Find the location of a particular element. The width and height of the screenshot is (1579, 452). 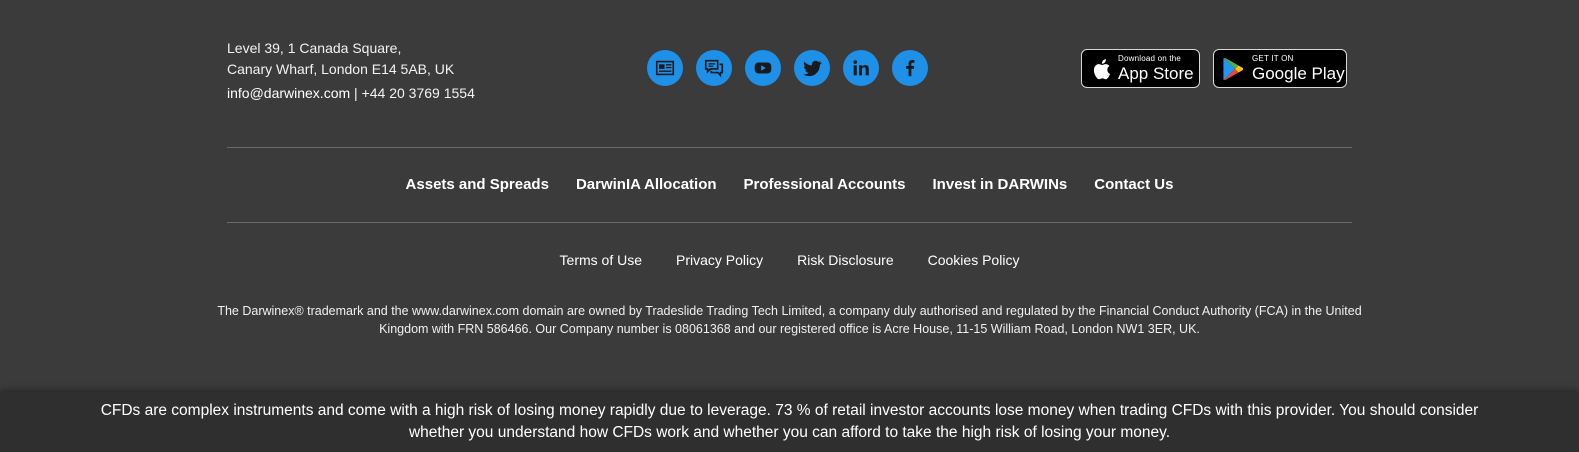

nav-assets-and-spreads: Assets and Spreads is located at coordinates (477, 184).